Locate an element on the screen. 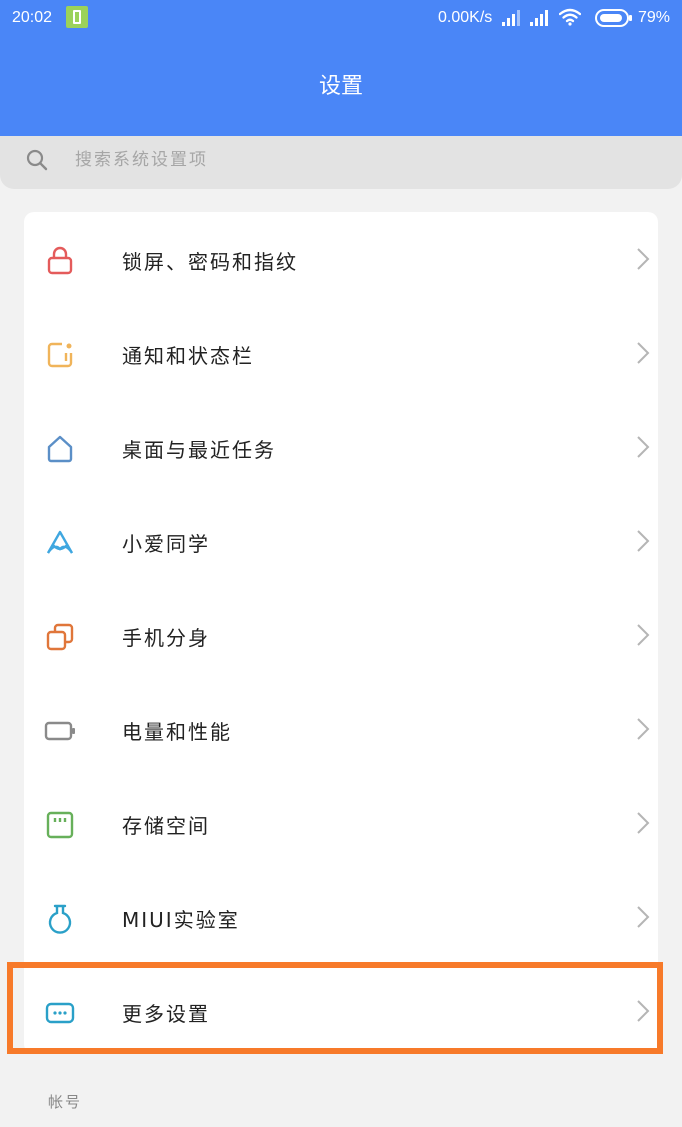 The width and height of the screenshot is (682, 1127). status-bar: 20:02 0.00K/s 79% is located at coordinates (341, 19).